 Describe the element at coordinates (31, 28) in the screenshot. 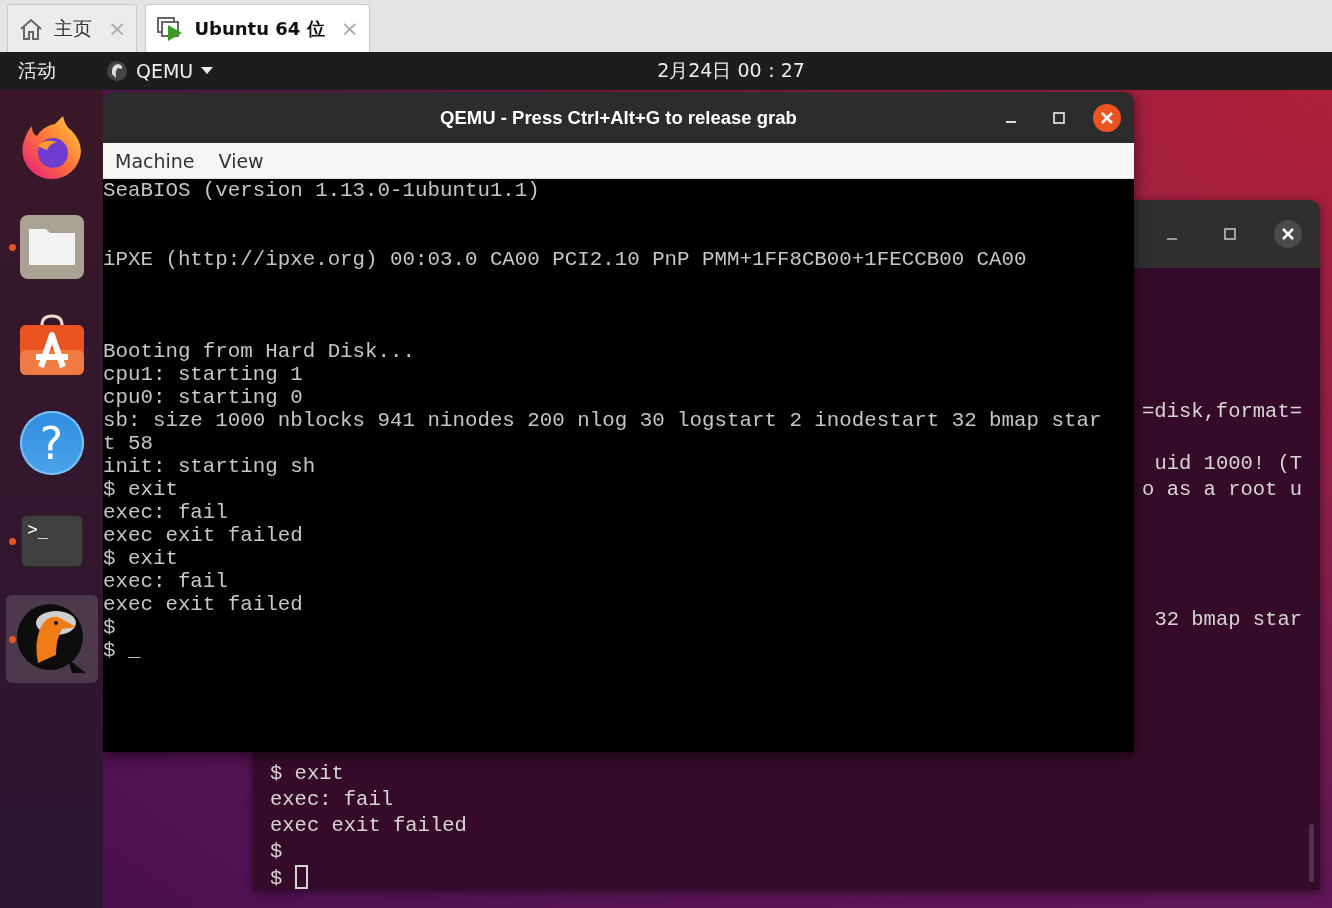

I see `home-icon` at that location.